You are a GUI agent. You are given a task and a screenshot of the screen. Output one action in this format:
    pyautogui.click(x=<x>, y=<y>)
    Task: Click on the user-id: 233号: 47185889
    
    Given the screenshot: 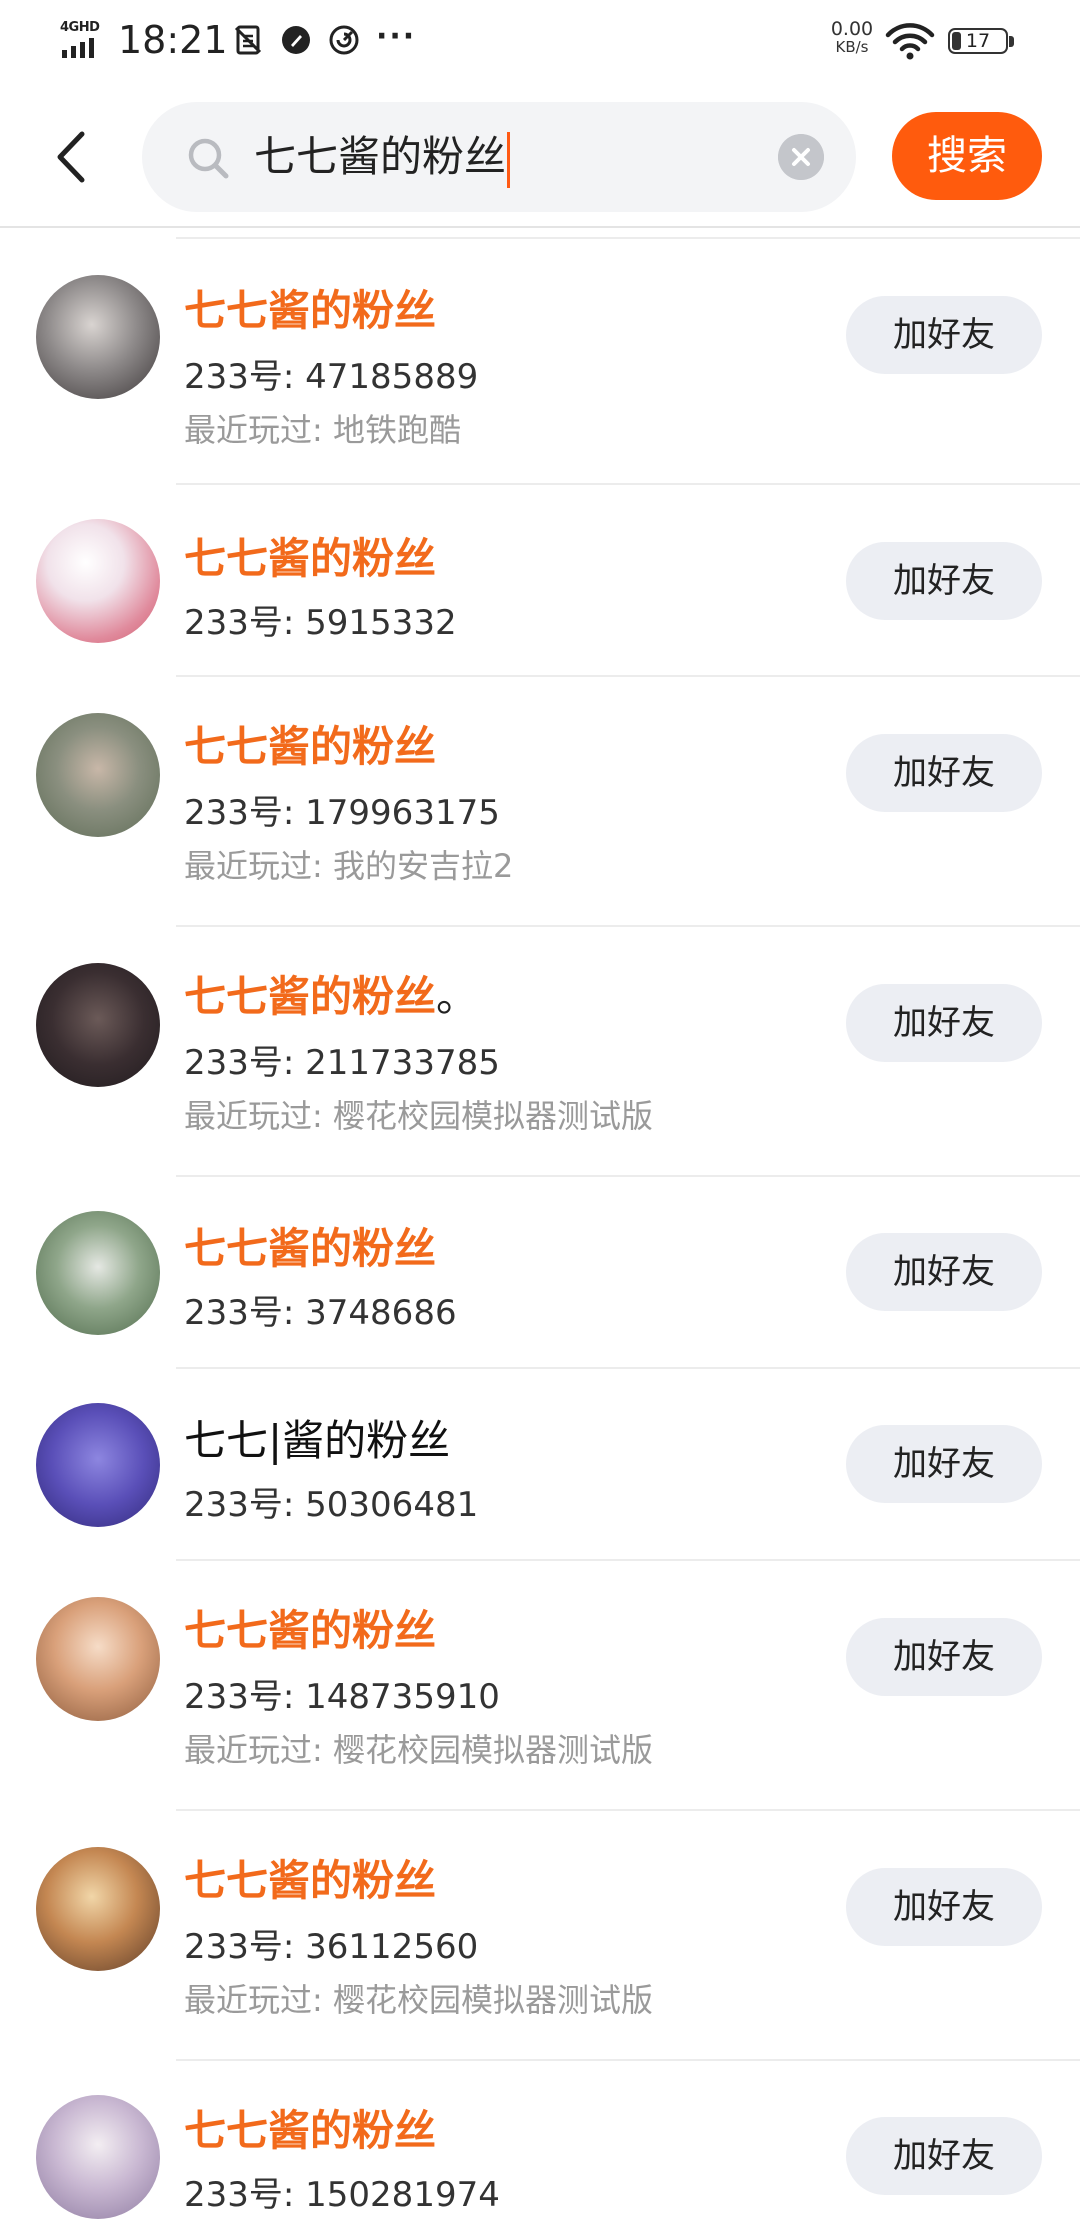 What is the action you would take?
    pyautogui.click(x=331, y=377)
    